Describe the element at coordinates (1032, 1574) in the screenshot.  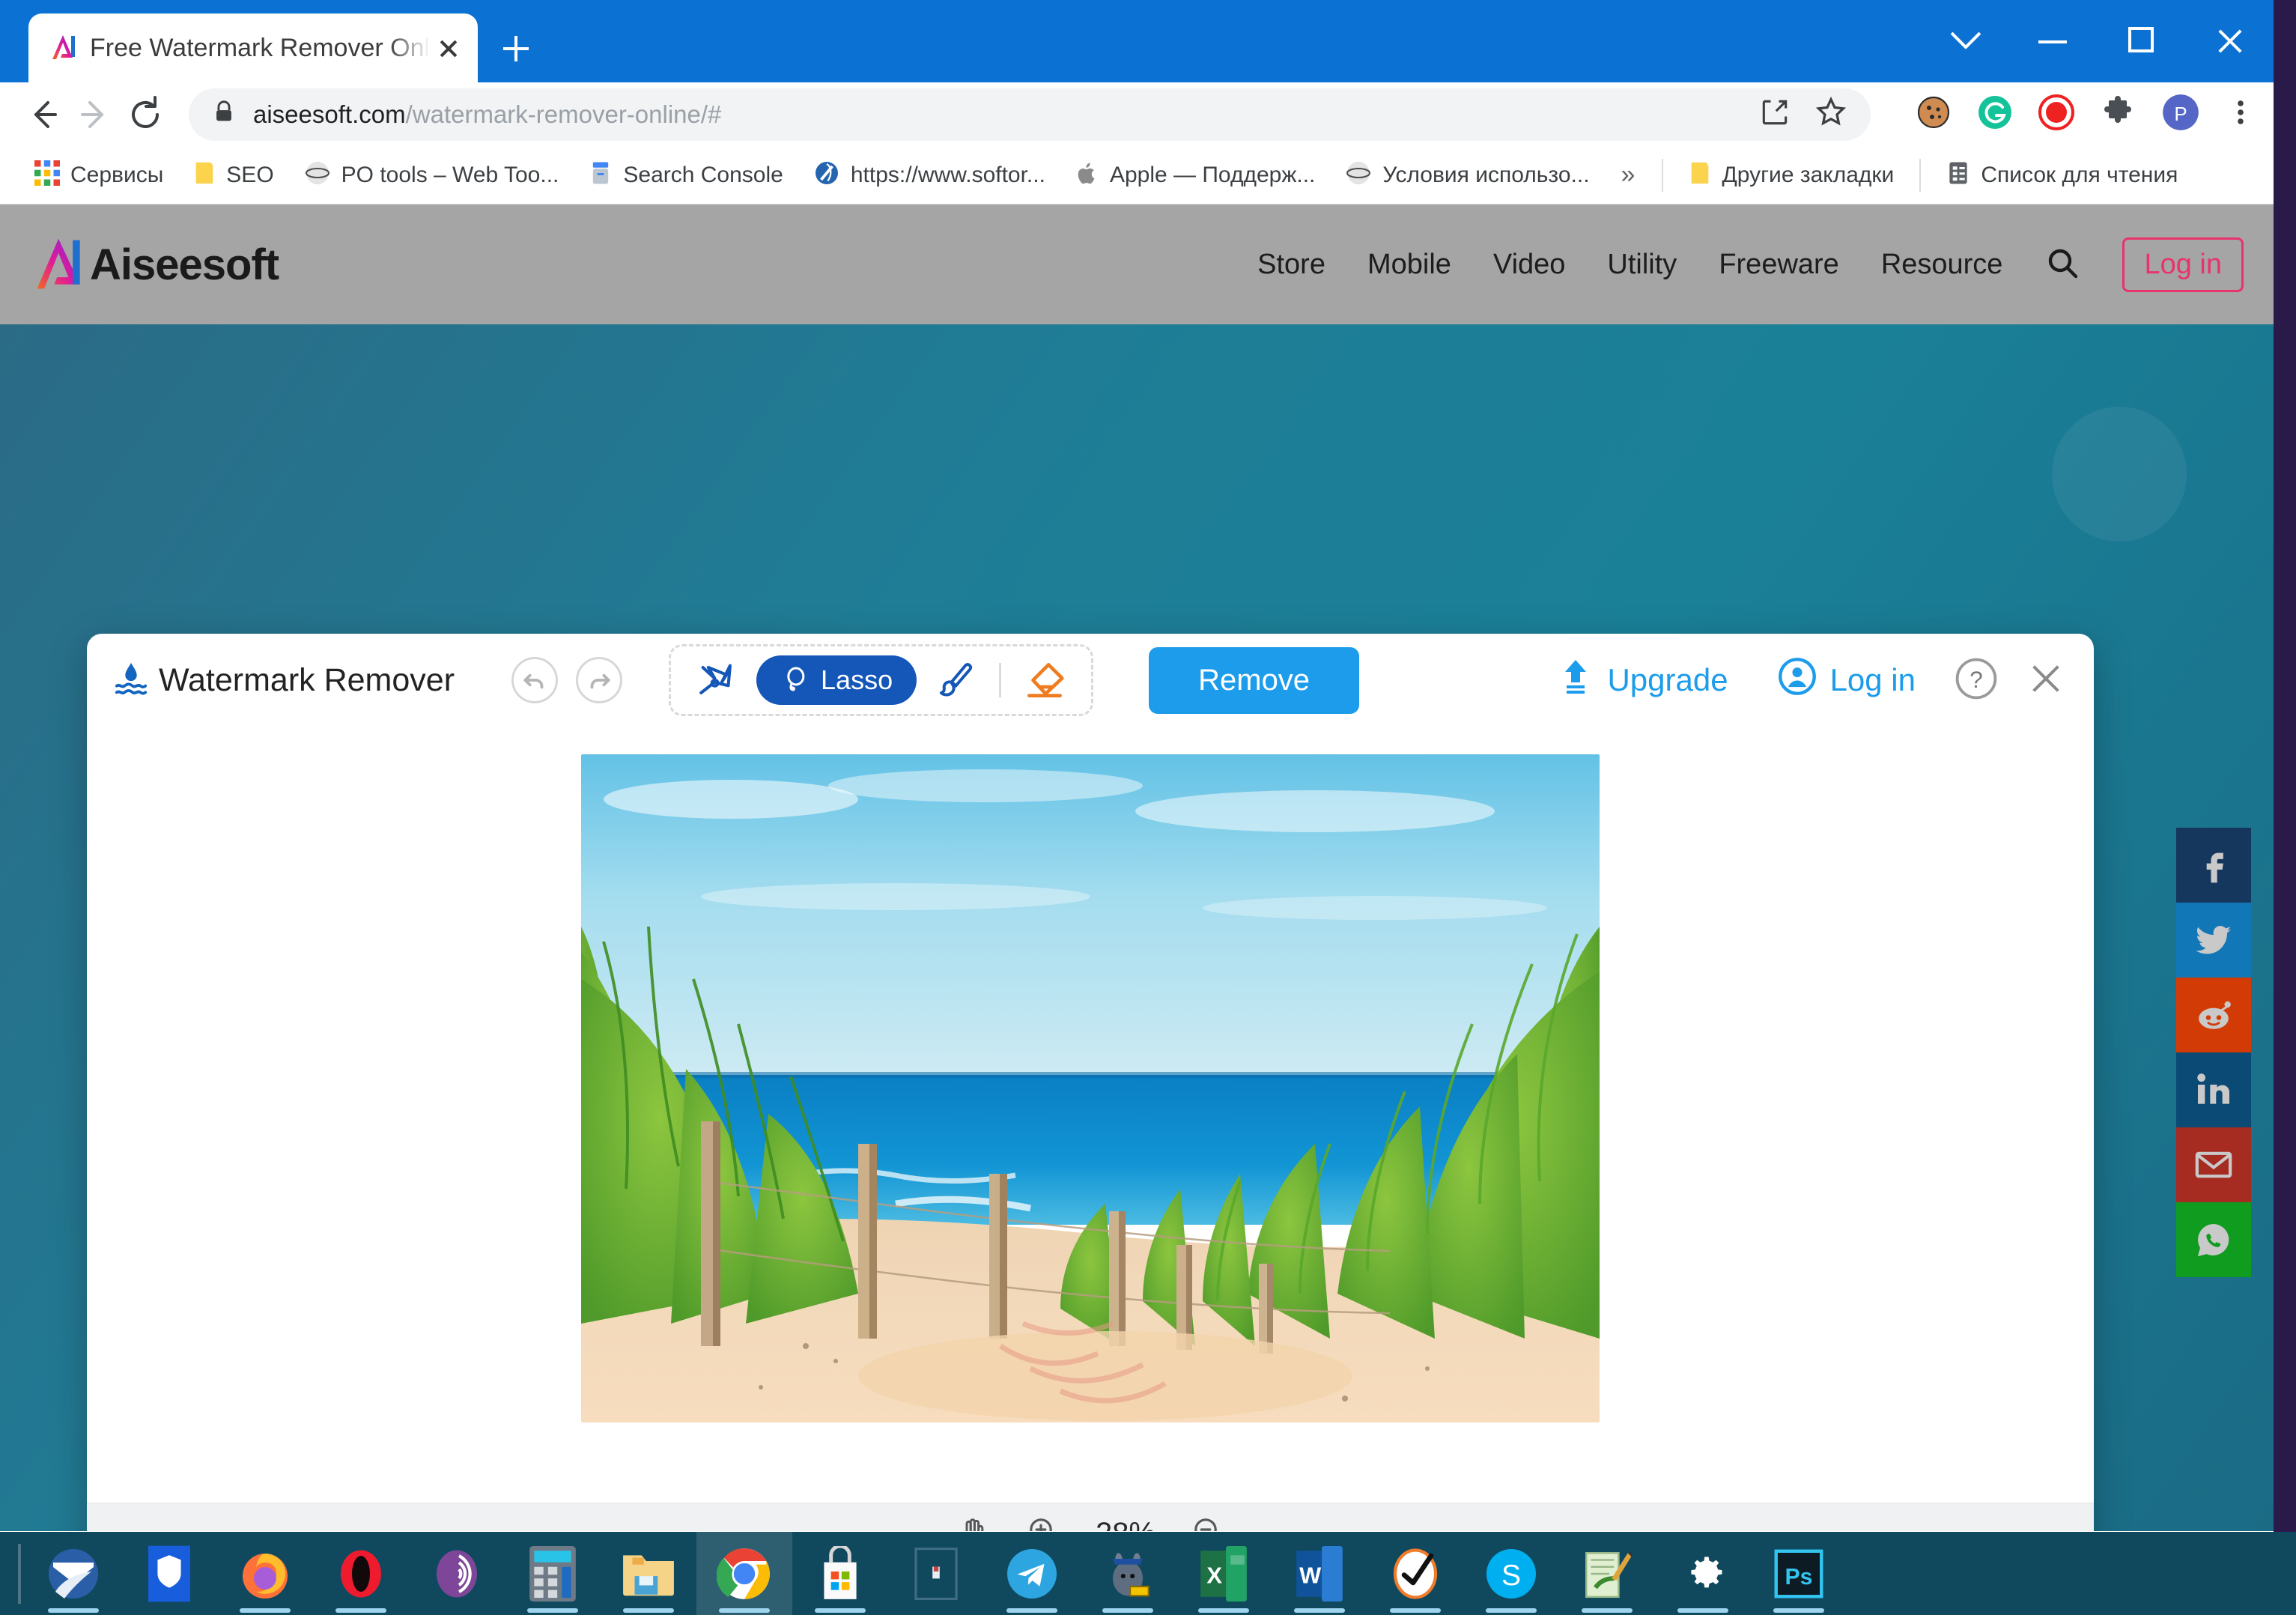
I see `taskbar-telegram-icon` at that location.